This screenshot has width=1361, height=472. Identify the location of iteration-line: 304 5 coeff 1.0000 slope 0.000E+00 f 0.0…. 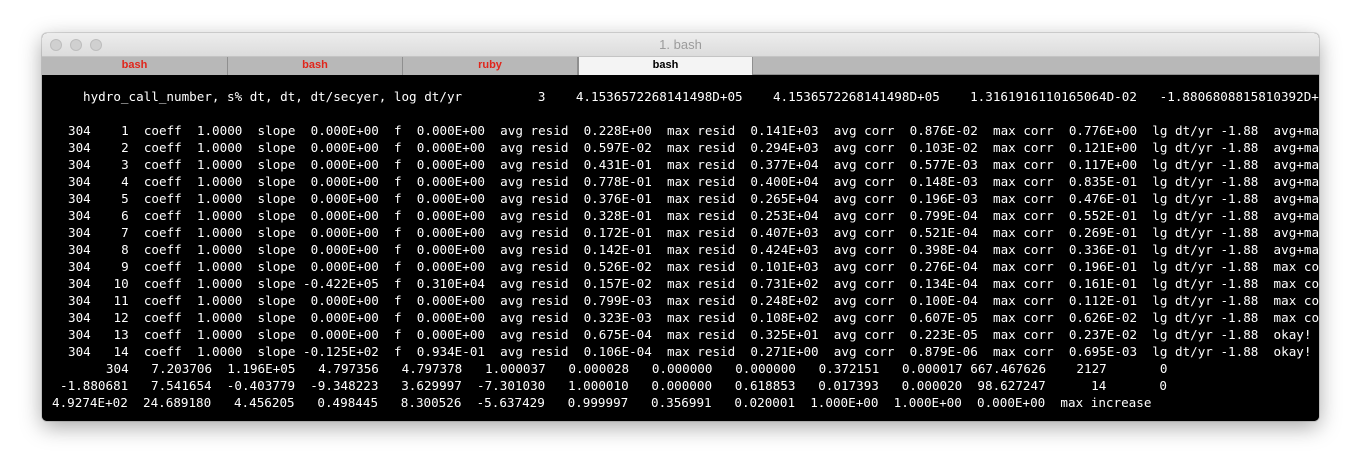
(693, 198).